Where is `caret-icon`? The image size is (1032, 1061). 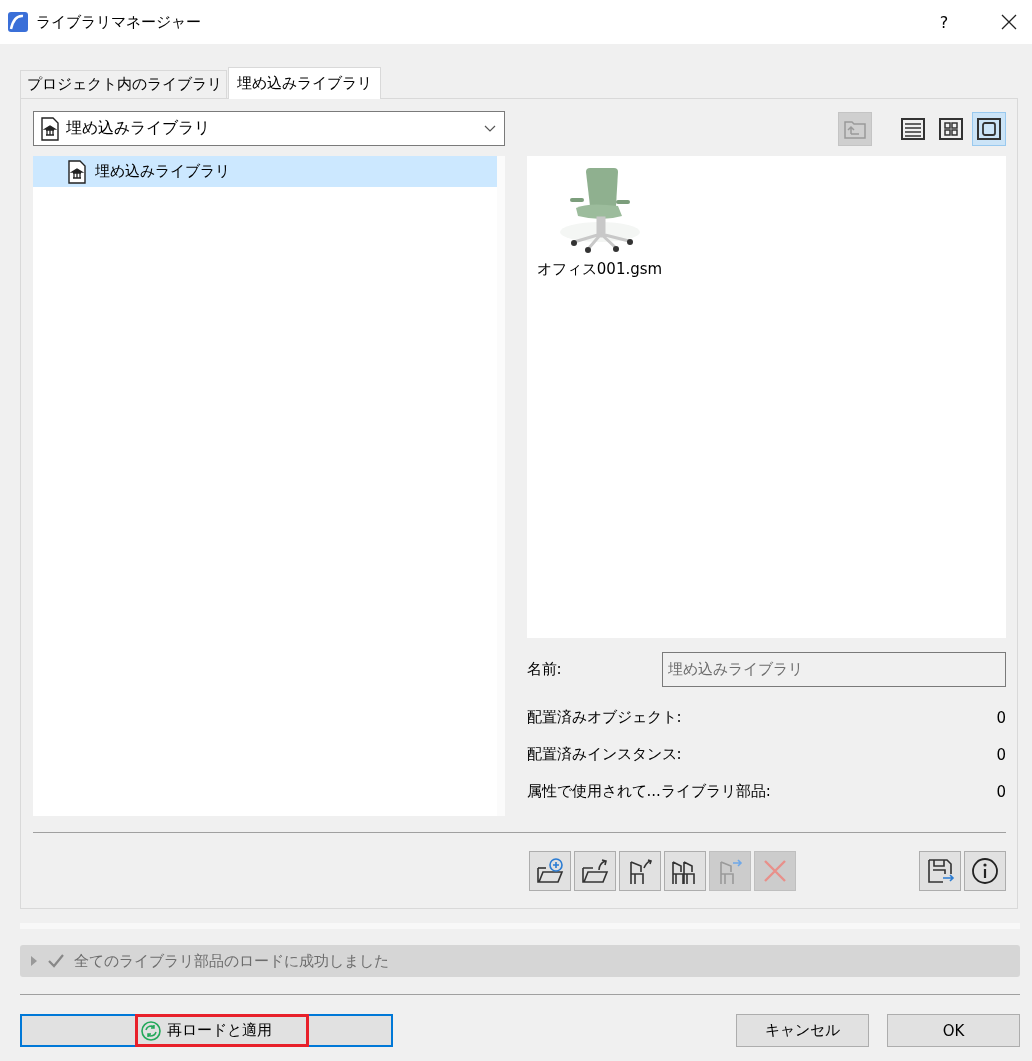
caret-icon is located at coordinates (489, 128).